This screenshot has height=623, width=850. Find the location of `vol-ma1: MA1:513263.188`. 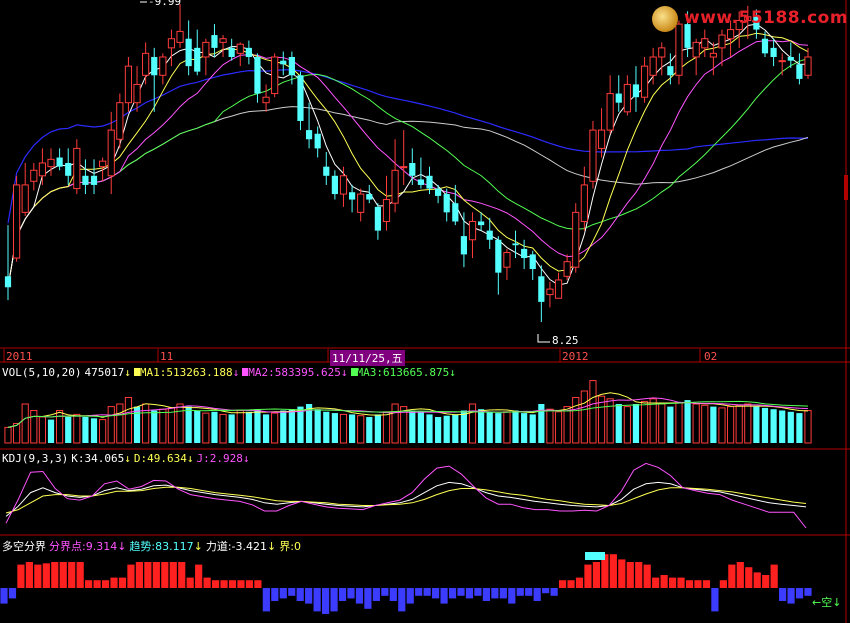

vol-ma1: MA1:513263.188 is located at coordinates (186, 372).